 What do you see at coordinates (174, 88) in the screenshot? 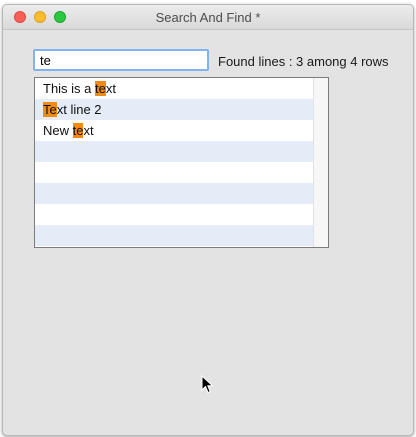
I see `table-row: This is a text` at bounding box center [174, 88].